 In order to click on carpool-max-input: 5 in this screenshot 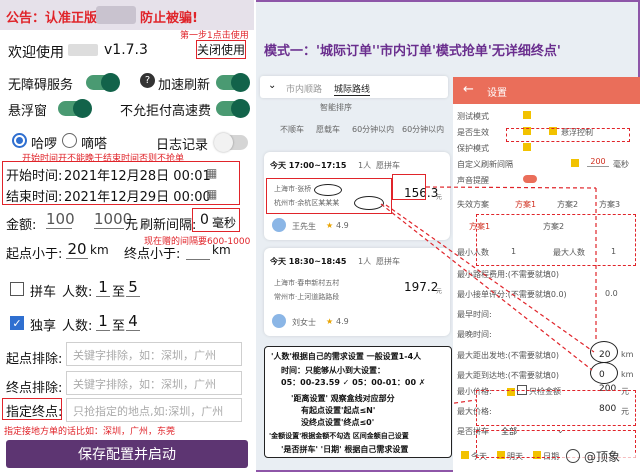, I will do `click(133, 287)`.